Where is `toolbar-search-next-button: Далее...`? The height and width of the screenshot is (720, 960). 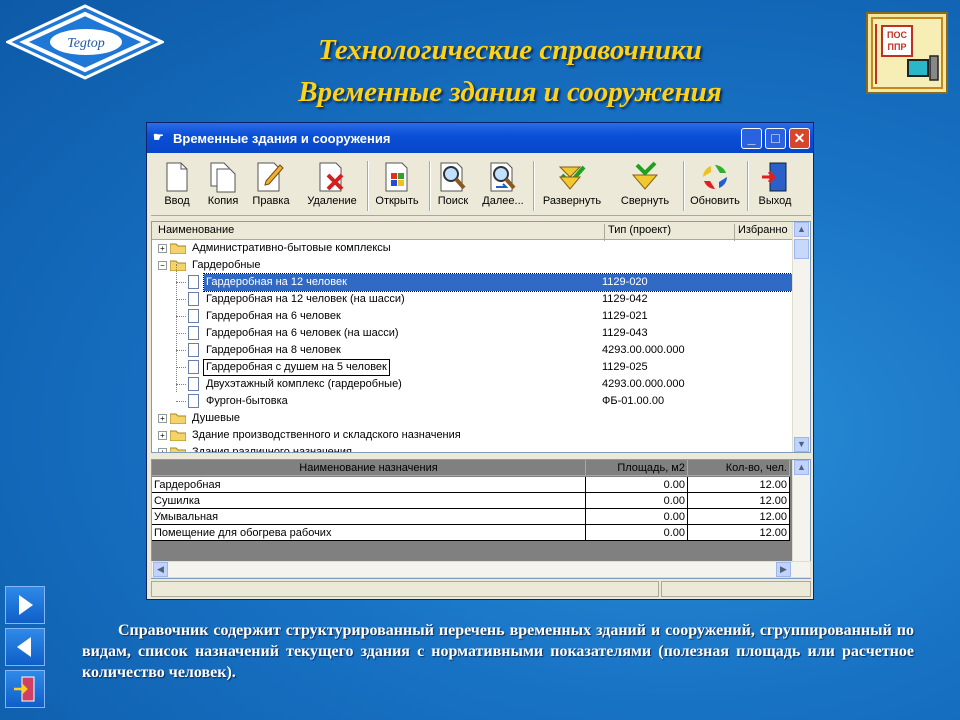
toolbar-search-next-button: Далее... is located at coordinates (503, 186).